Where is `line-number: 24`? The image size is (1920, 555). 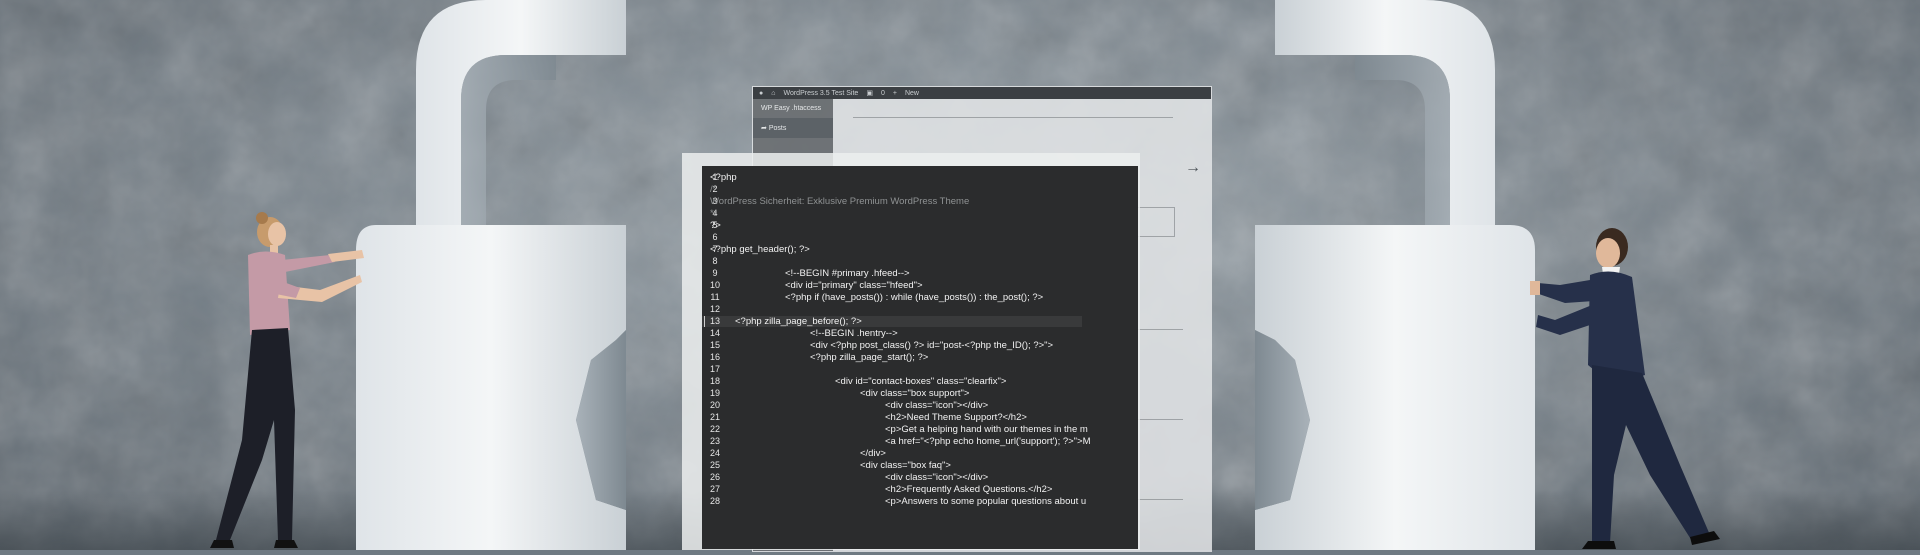
line-number: 24 is located at coordinates (714, 453).